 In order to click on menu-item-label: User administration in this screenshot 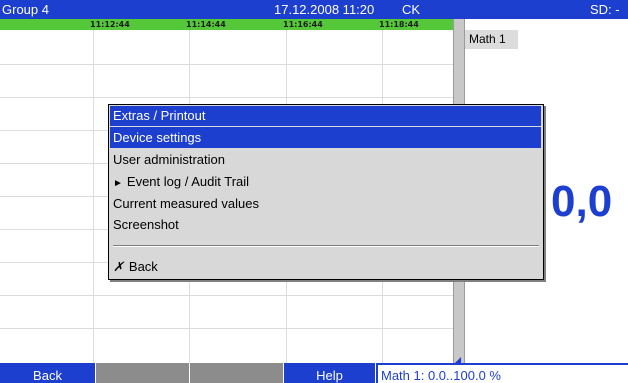, I will do `click(169, 159)`.